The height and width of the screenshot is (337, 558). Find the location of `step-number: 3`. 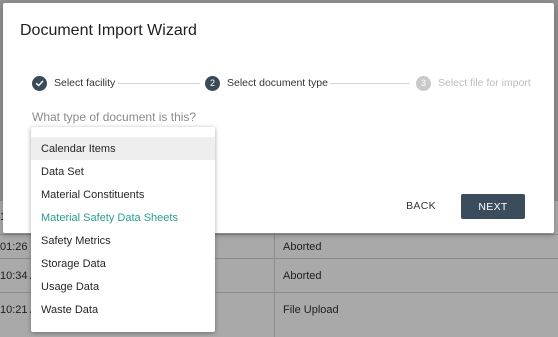

step-number: 3 is located at coordinates (423, 83).